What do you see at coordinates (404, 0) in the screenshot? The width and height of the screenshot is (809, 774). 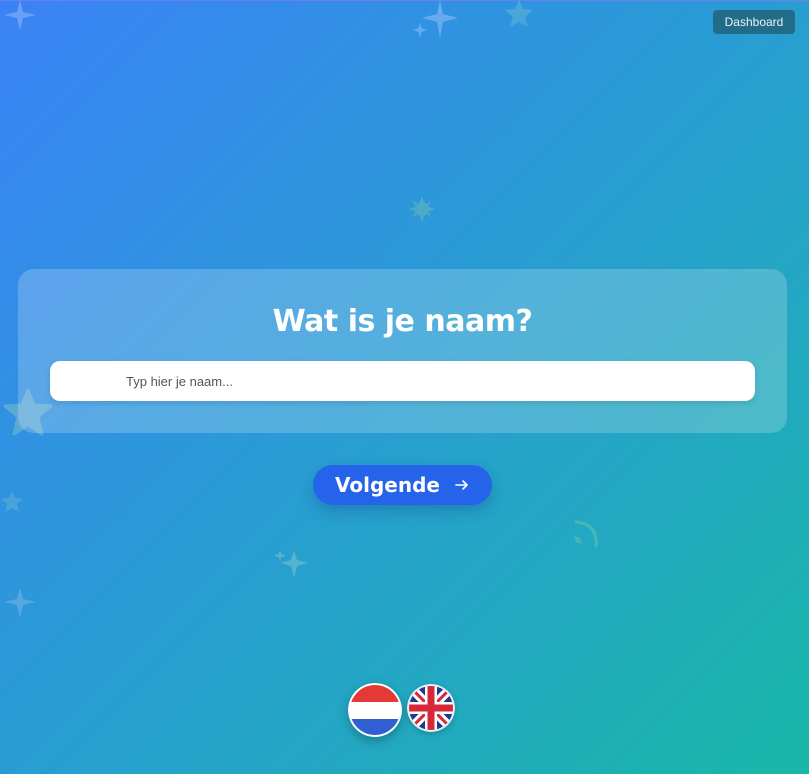 I see `top-border` at bounding box center [404, 0].